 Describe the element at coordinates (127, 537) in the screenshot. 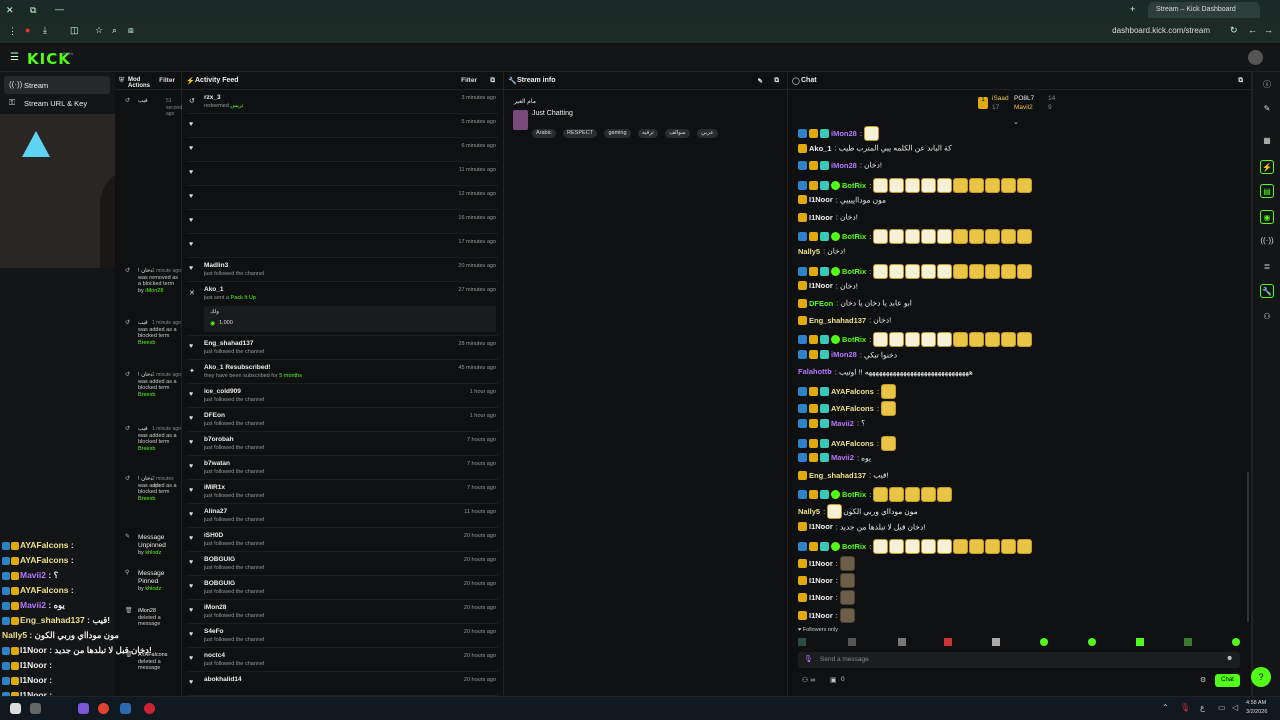

I see `unpin-icon: ✎` at that location.